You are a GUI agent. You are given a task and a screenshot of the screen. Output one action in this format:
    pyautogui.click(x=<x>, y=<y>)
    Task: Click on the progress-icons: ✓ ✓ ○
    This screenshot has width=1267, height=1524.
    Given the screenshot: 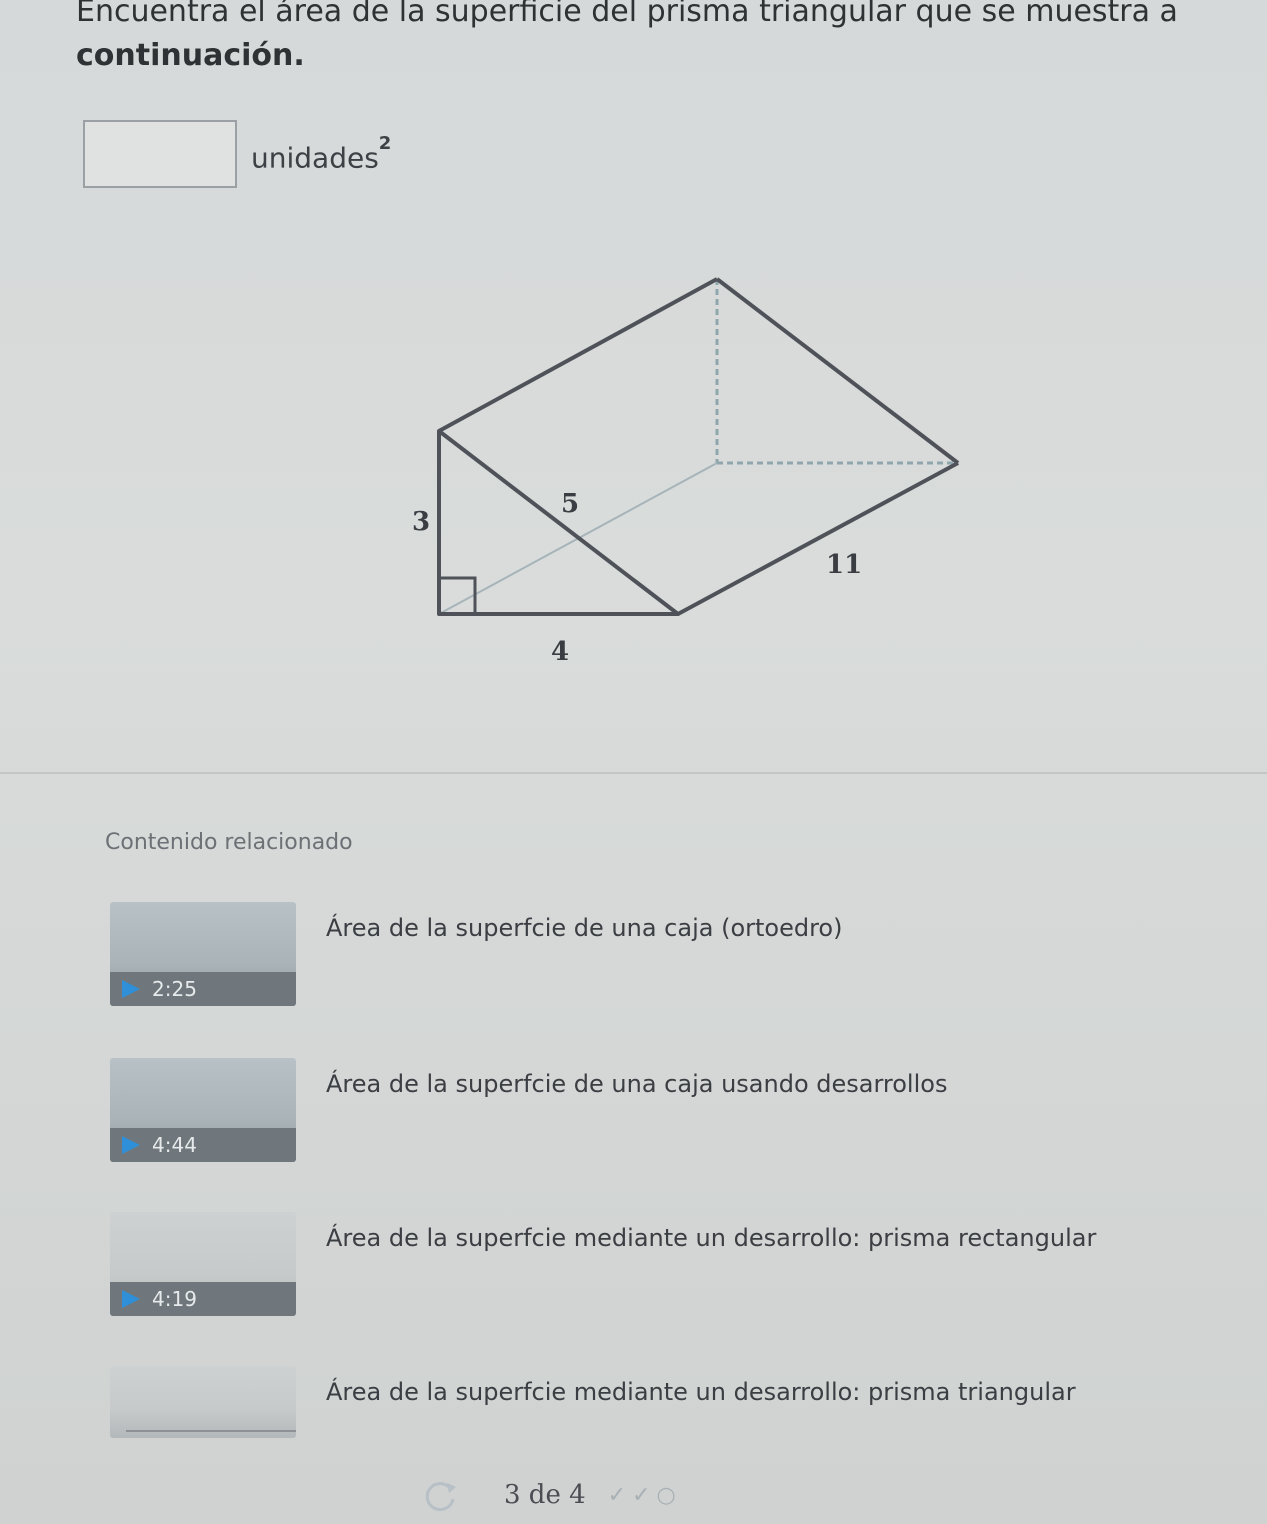 What is the action you would take?
    pyautogui.click(x=645, y=1495)
    